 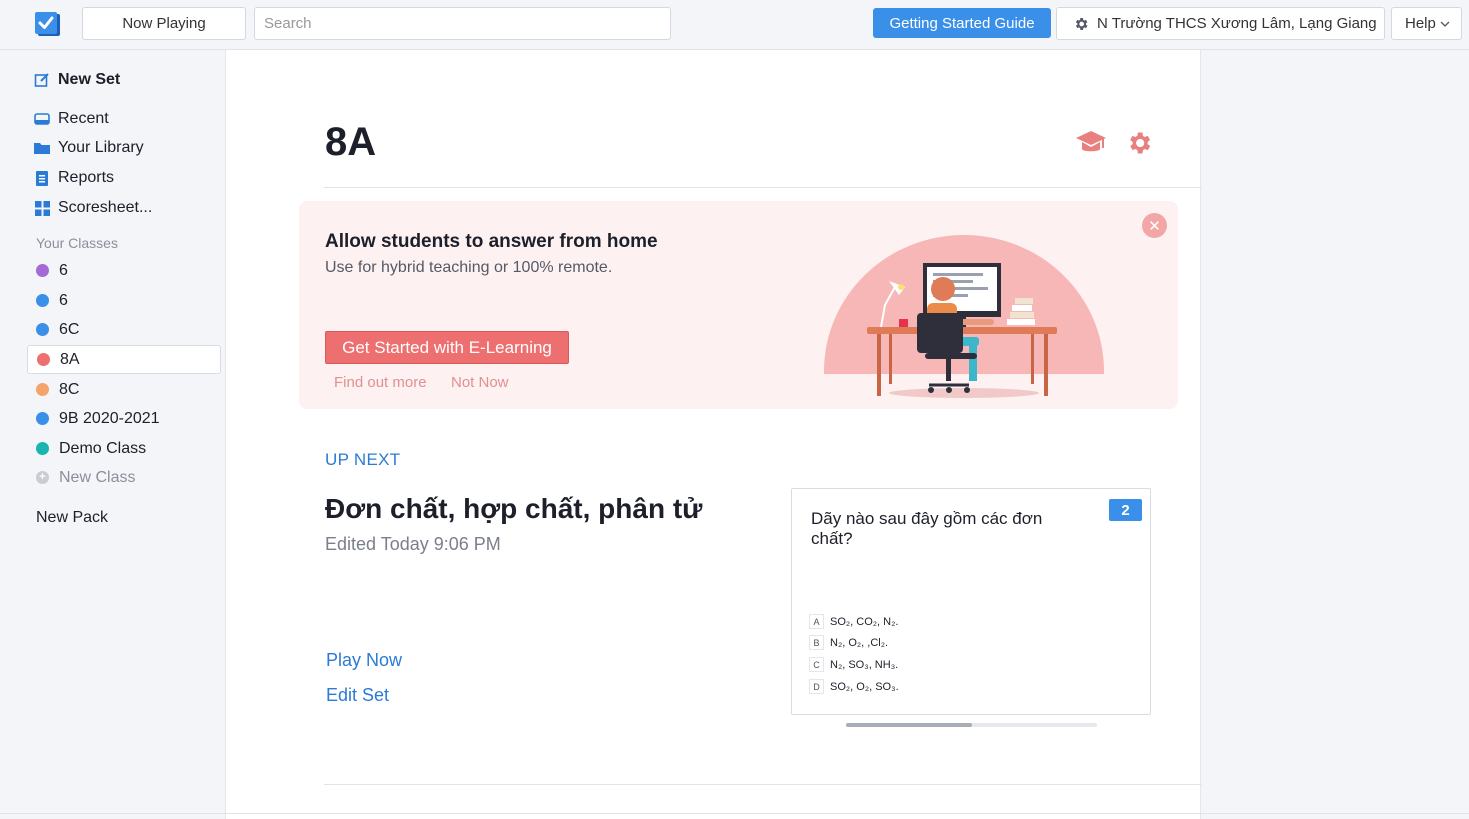 What do you see at coordinates (1420, 23) in the screenshot?
I see `help-label: Help` at bounding box center [1420, 23].